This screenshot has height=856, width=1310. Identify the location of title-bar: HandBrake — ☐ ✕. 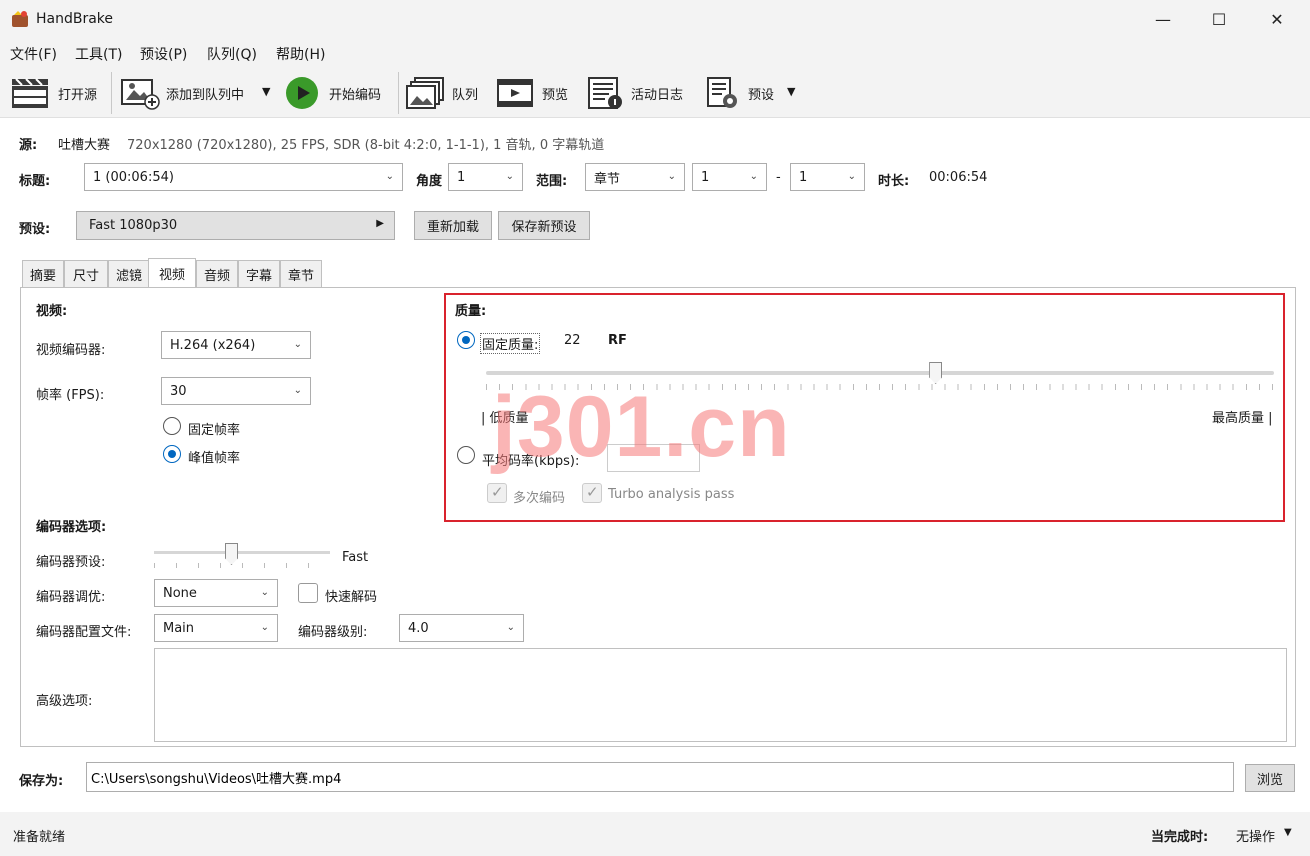
(655, 19).